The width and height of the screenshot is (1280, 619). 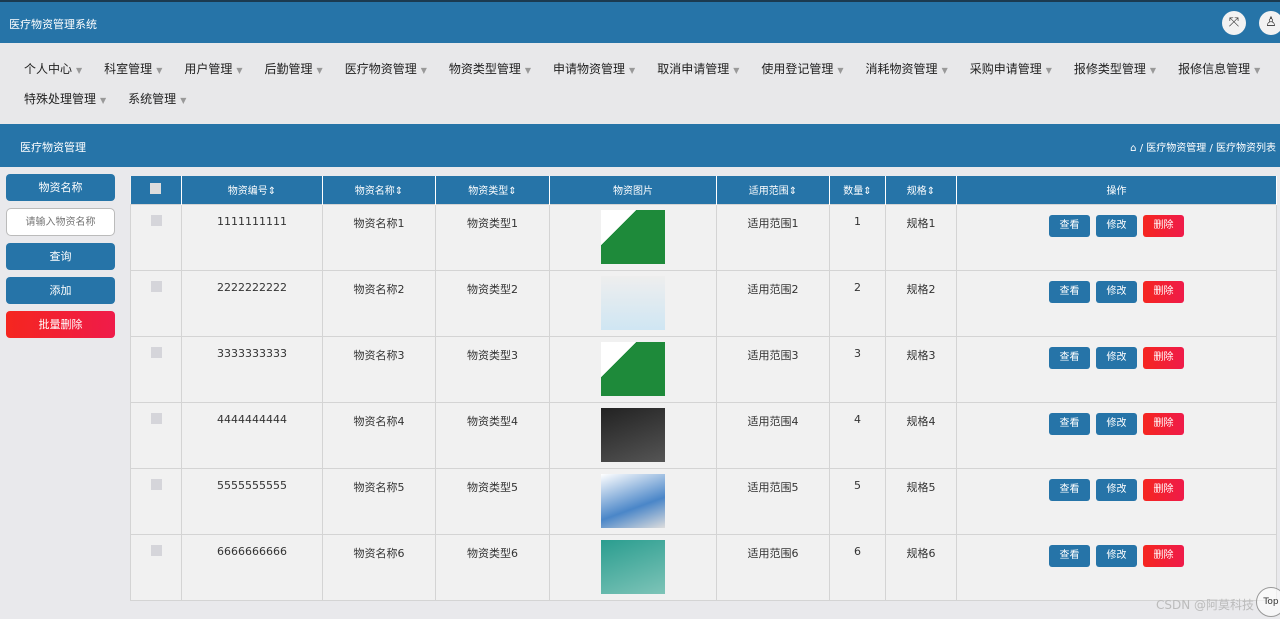 I want to click on cell-scope: 适用范围1, so click(x=773, y=237).